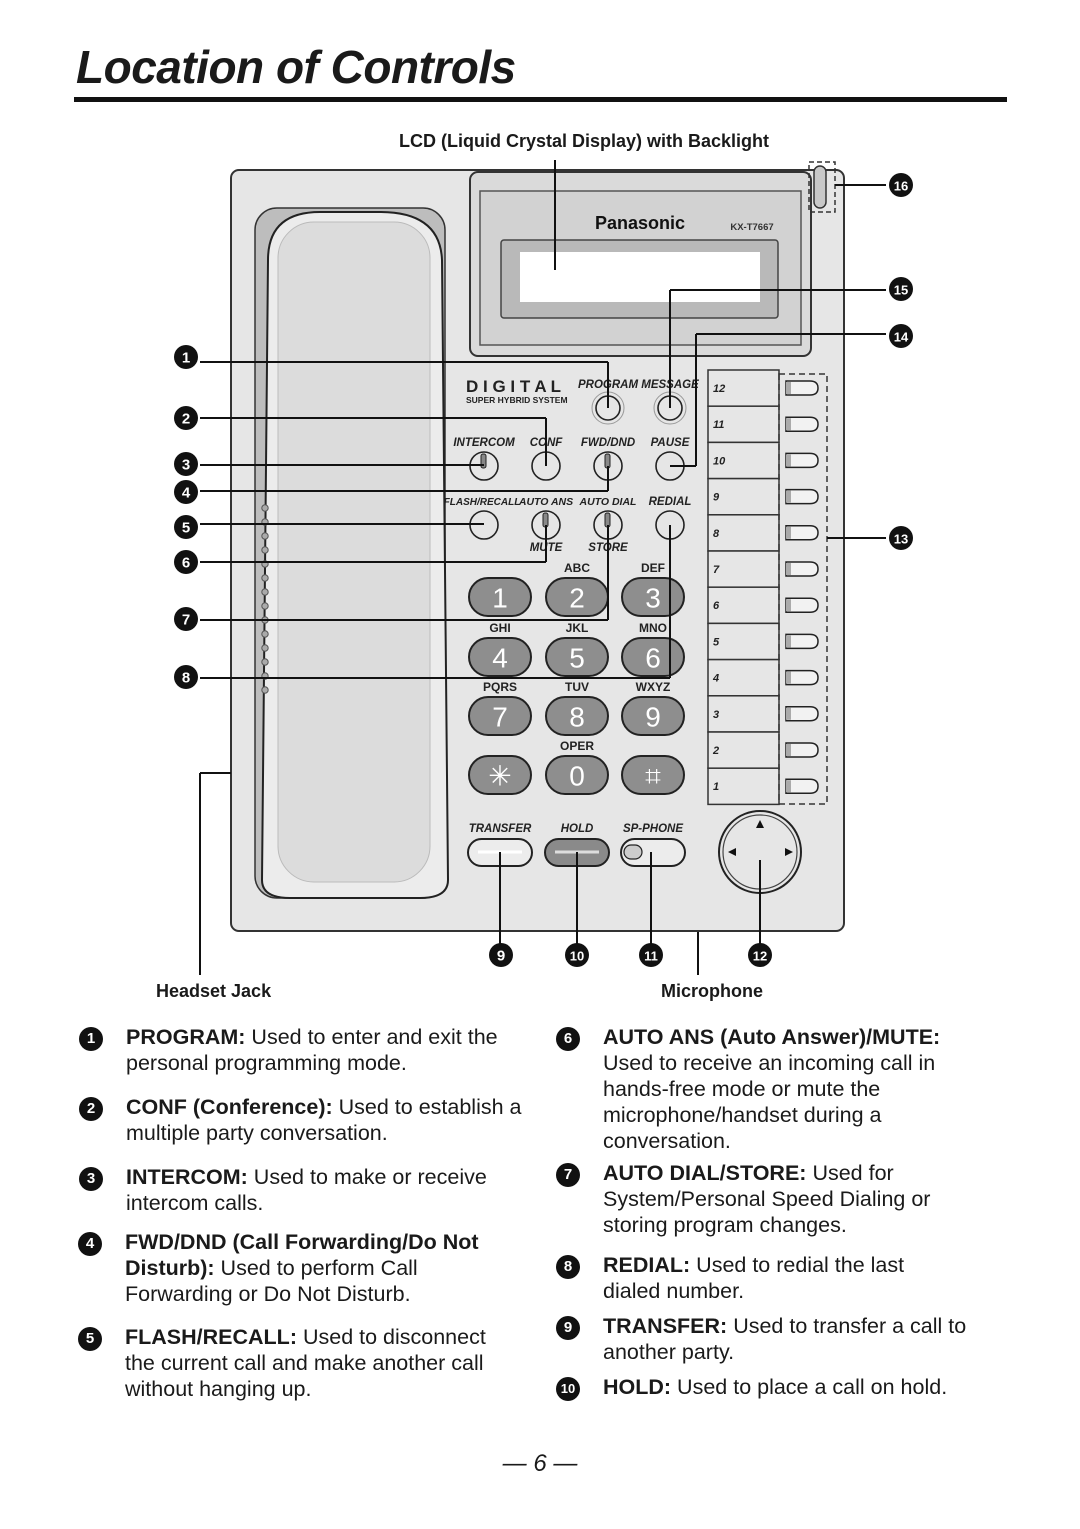 The height and width of the screenshot is (1529, 1080). I want to click on callout-number: 13, so click(901, 539).